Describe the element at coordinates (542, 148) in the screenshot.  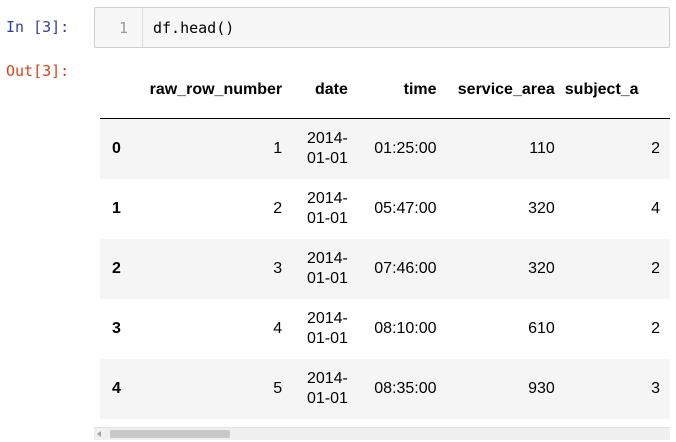
I see `cell-service-area: 110` at that location.